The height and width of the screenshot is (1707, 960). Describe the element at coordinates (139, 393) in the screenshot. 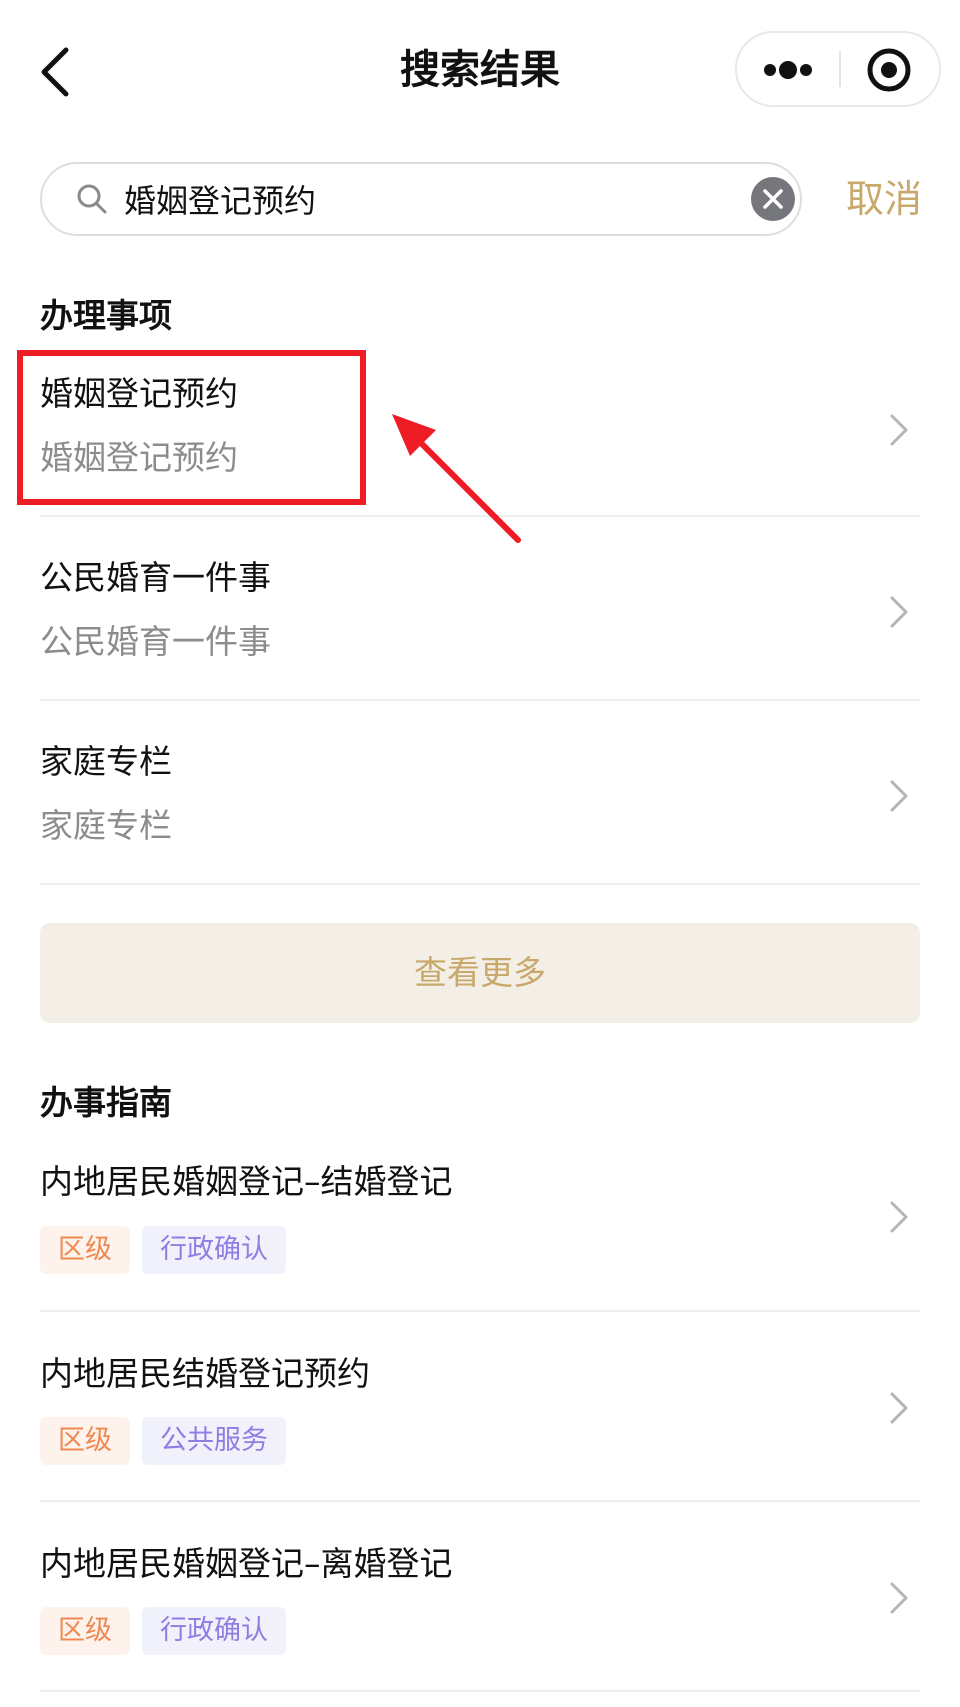

I see `item-title: 婚姻登记预约` at that location.